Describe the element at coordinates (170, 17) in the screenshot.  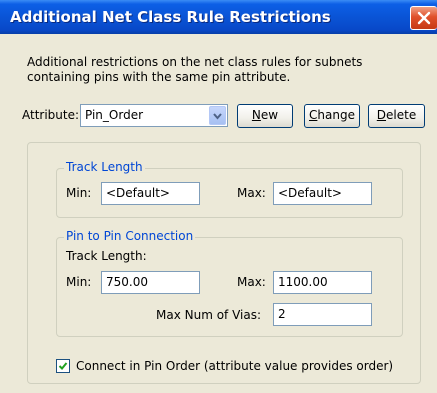
I see `dialog-title: Additional Net Class Rule Restrictions` at that location.